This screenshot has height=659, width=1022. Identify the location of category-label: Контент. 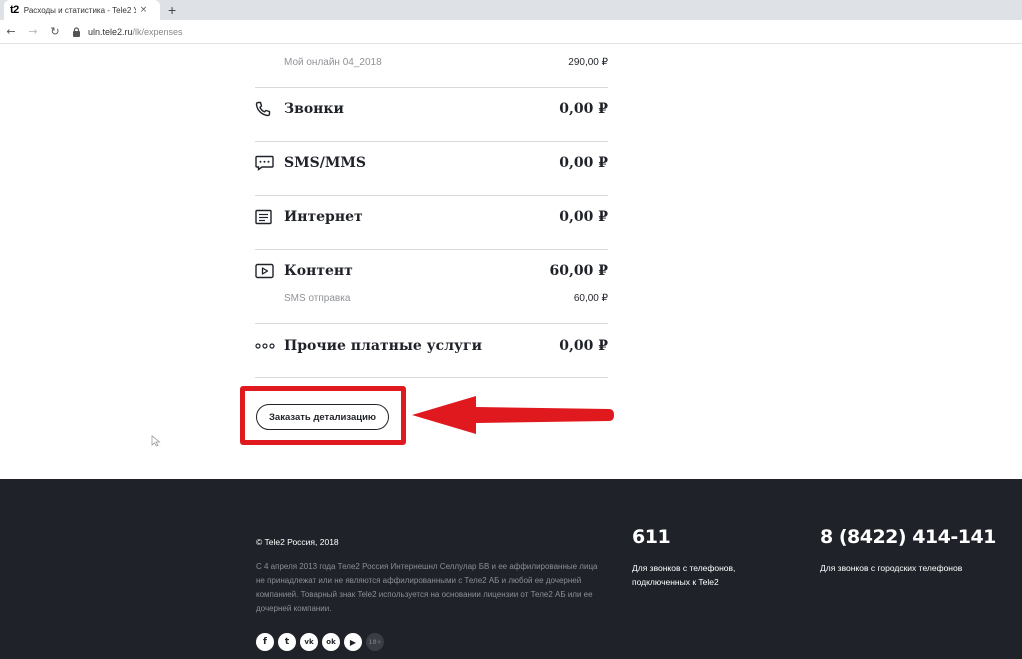
(318, 271).